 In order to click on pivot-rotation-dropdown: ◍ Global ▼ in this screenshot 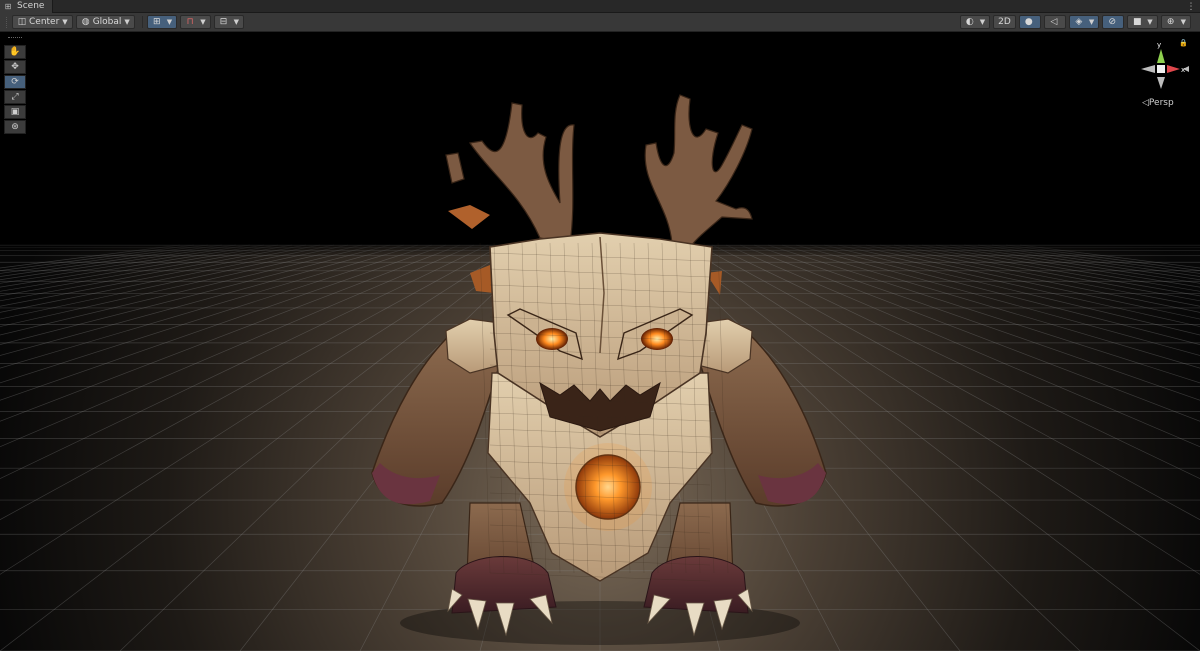, I will do `click(105, 22)`.